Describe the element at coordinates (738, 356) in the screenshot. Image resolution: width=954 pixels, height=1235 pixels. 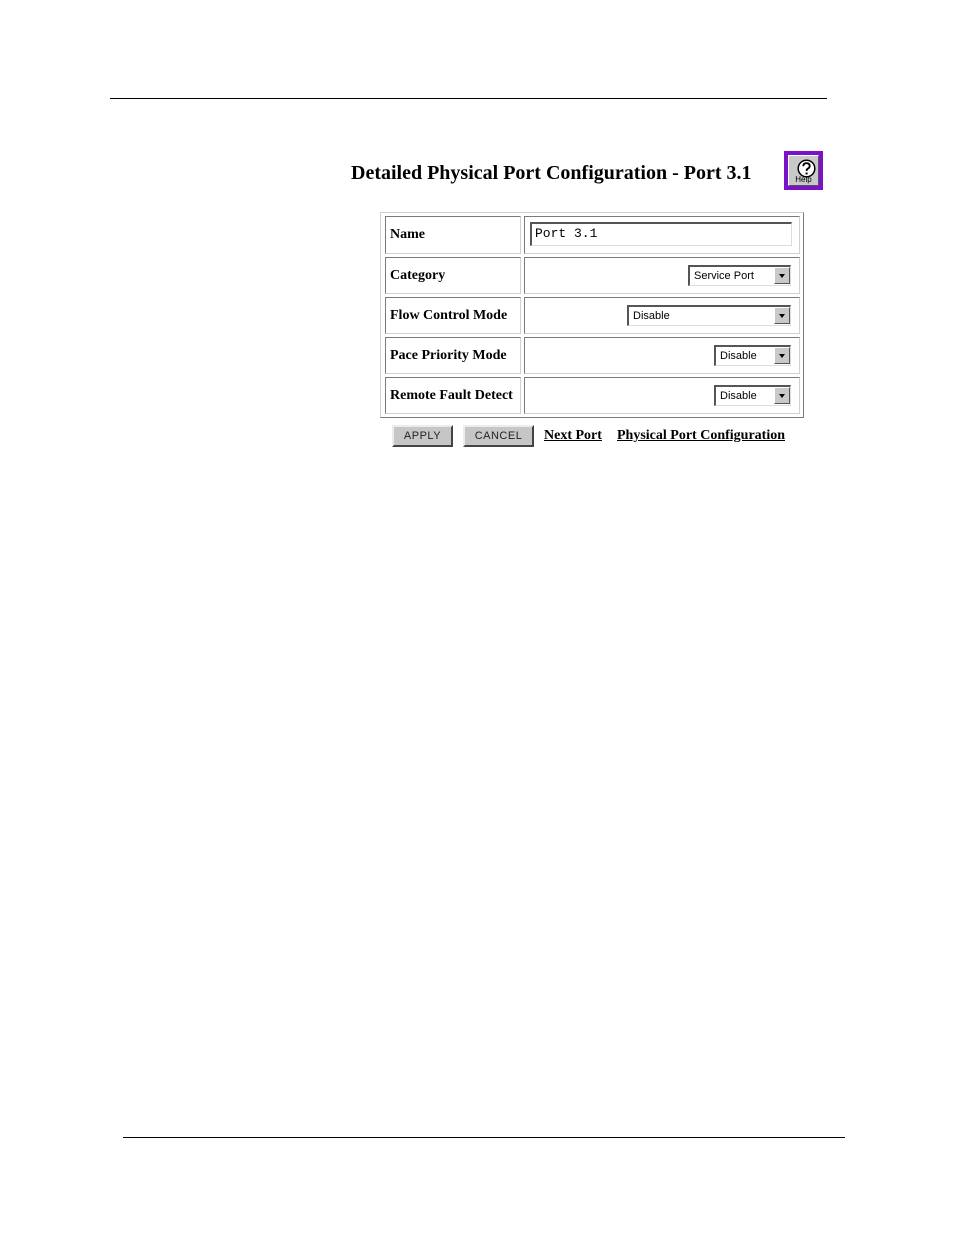
I see `pace-priority-mode-value: Disable` at that location.